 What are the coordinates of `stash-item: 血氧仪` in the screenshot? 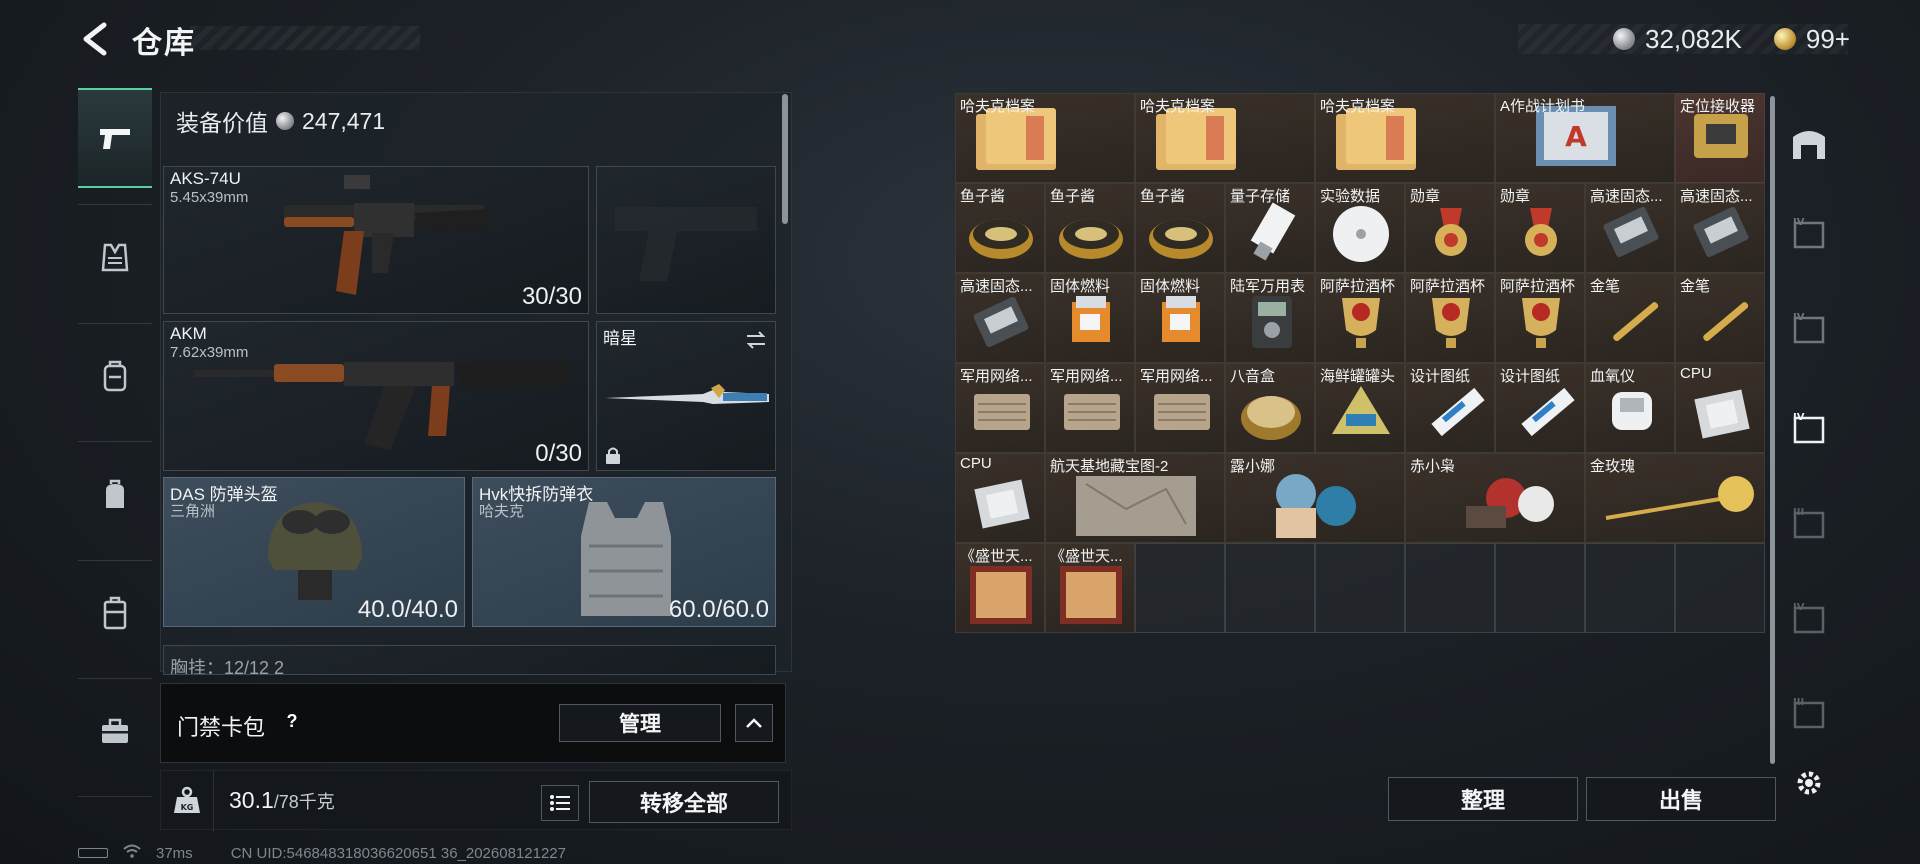 It's located at (1630, 408).